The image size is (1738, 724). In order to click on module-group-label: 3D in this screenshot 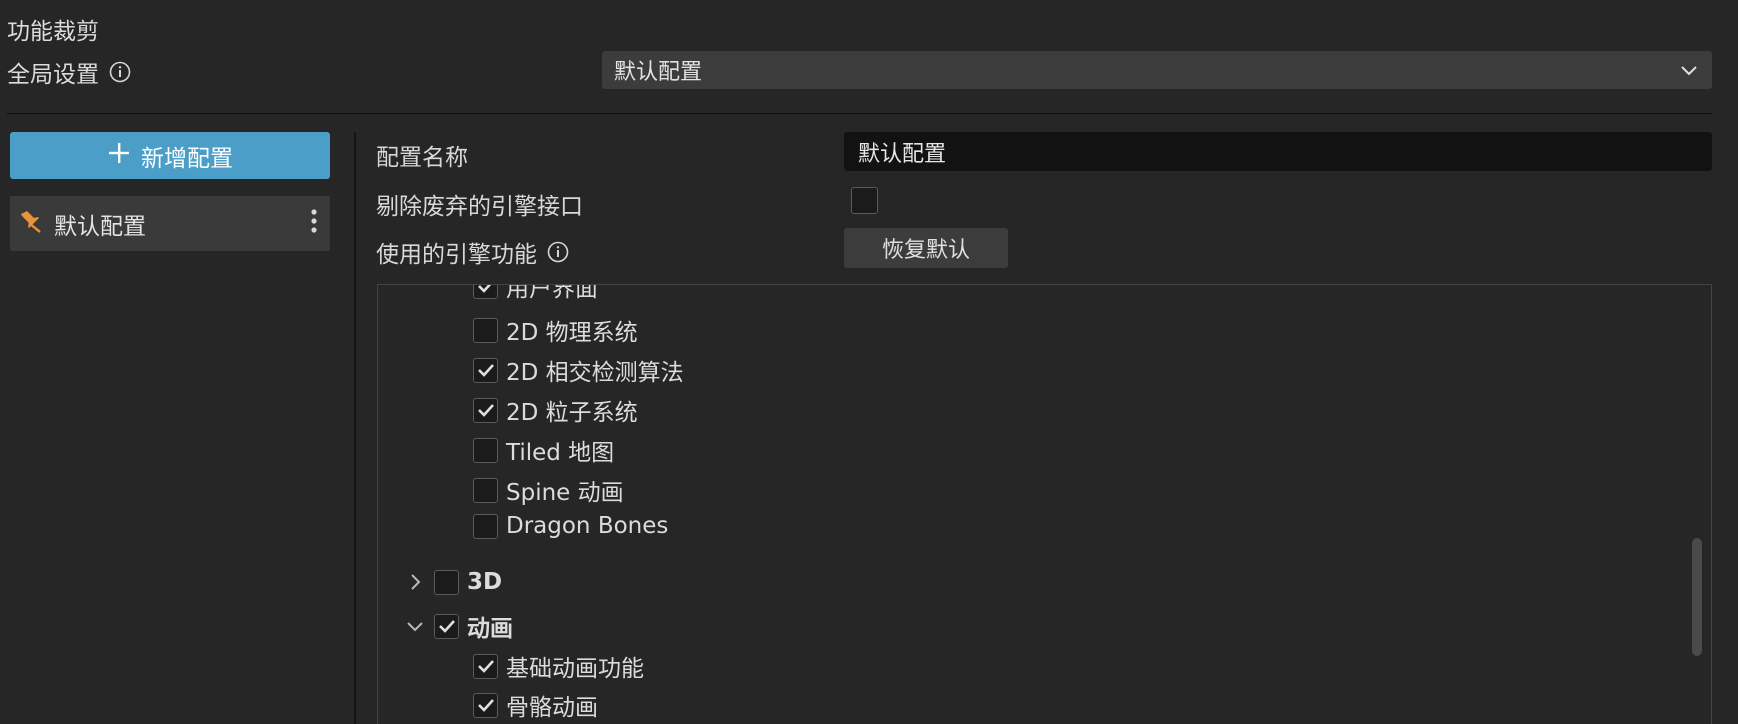, I will do `click(485, 582)`.